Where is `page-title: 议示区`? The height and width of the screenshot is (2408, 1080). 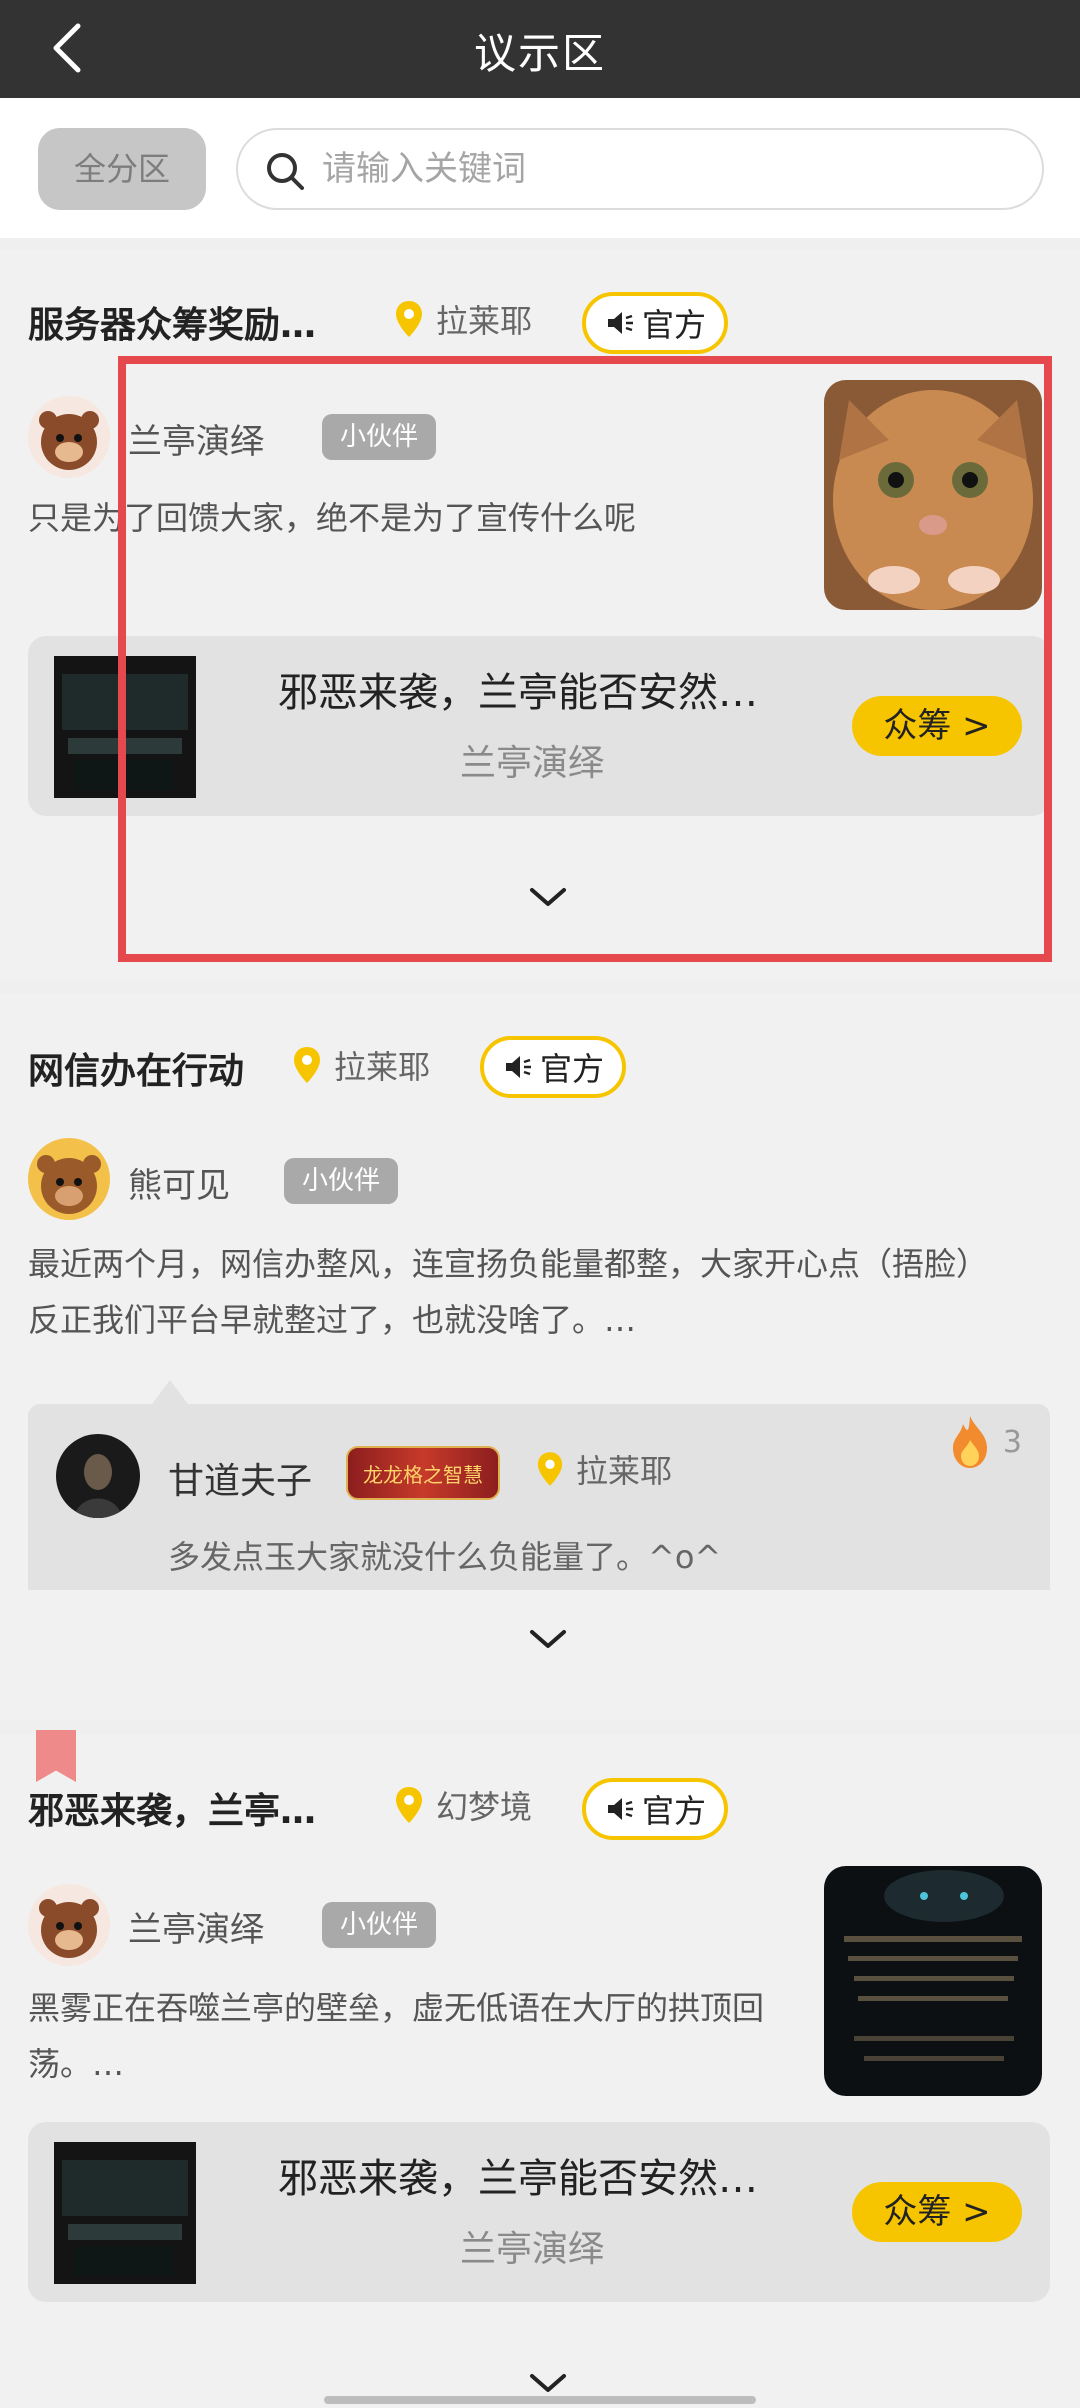
page-title: 议示区 is located at coordinates (539, 53).